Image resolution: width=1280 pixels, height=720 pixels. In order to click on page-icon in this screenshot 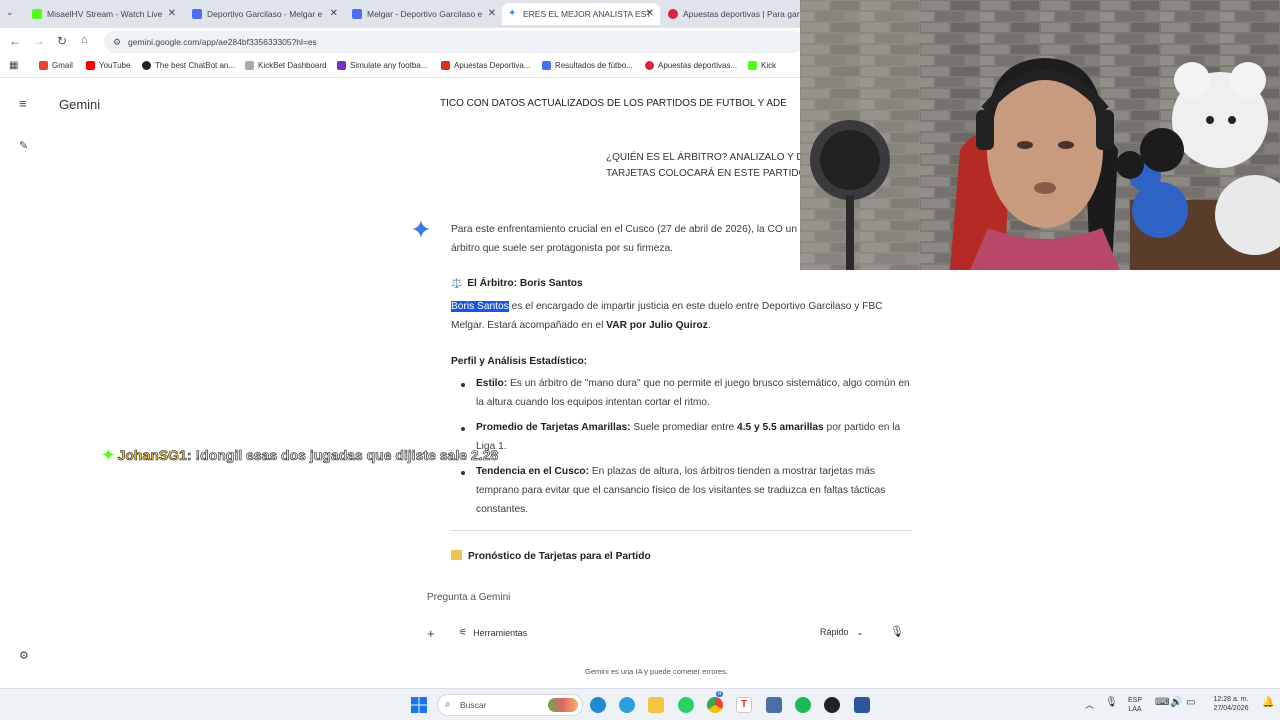, I will do `click(249, 65)`.